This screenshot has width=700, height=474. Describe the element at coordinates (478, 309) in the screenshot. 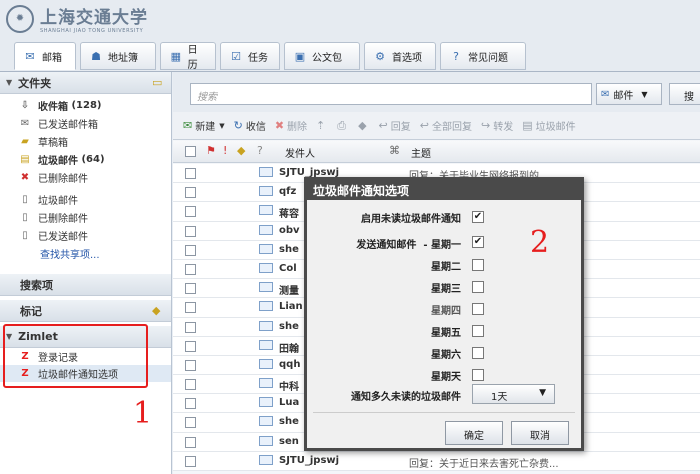

I see `day-checkbox-thursday` at that location.